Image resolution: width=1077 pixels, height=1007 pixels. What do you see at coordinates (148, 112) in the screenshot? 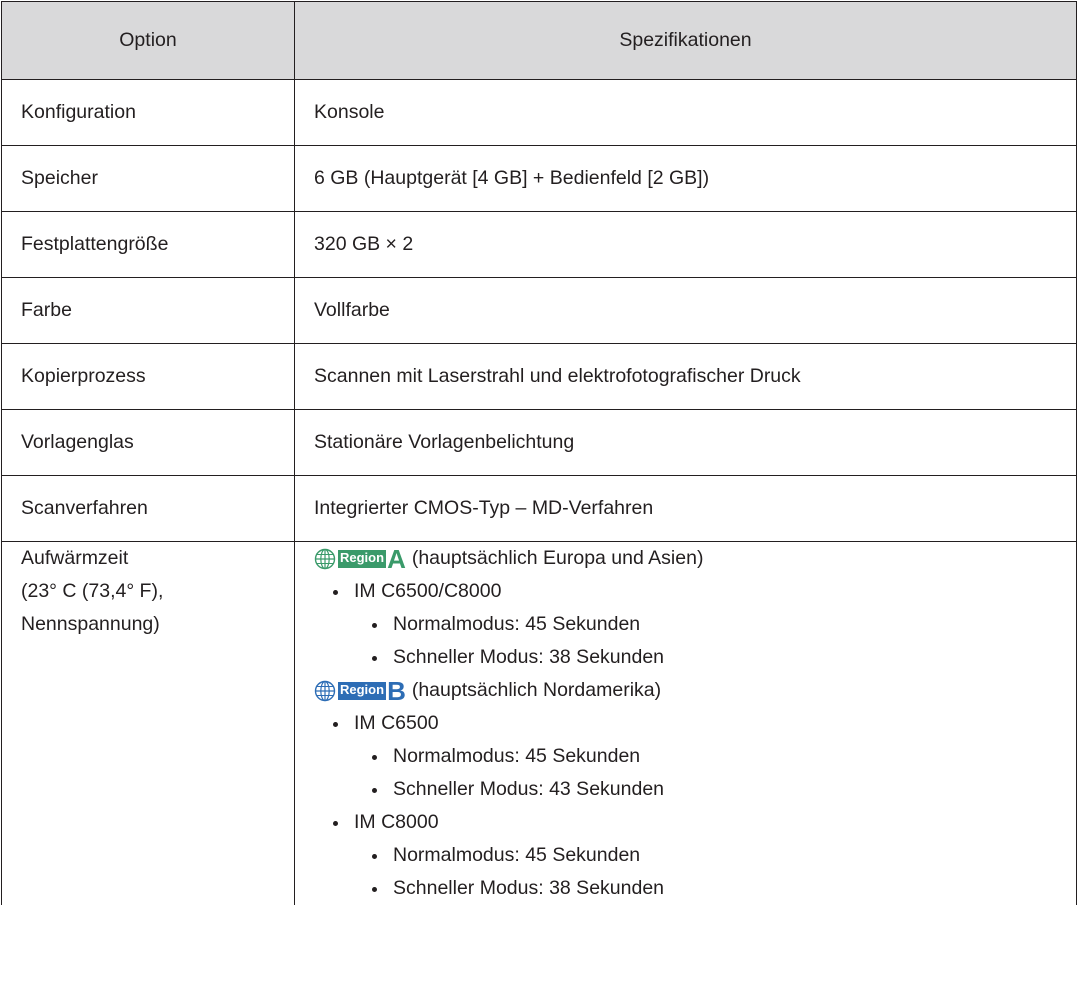
I see `row-label: Konfiguration` at bounding box center [148, 112].